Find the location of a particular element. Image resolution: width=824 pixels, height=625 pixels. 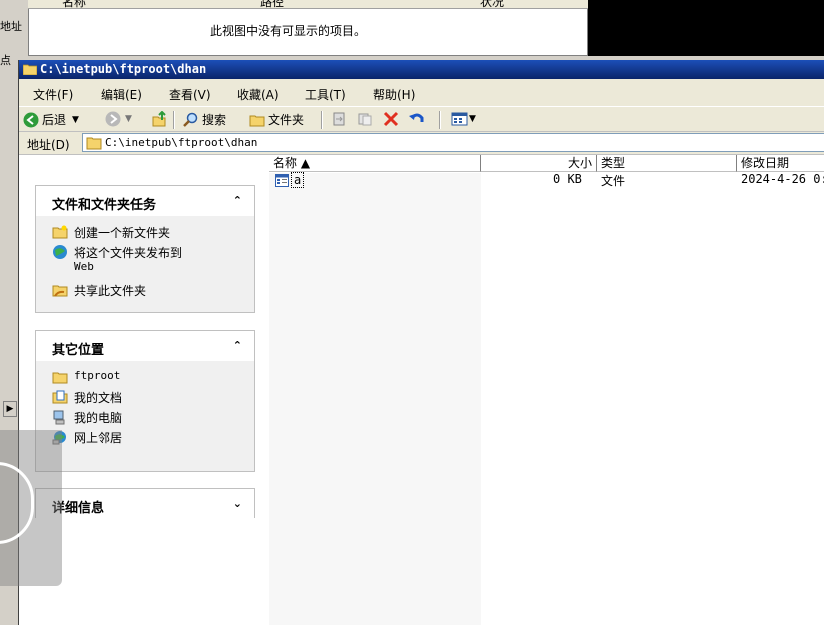

place-my-documents-label: 我的文档 is located at coordinates (98, 398).